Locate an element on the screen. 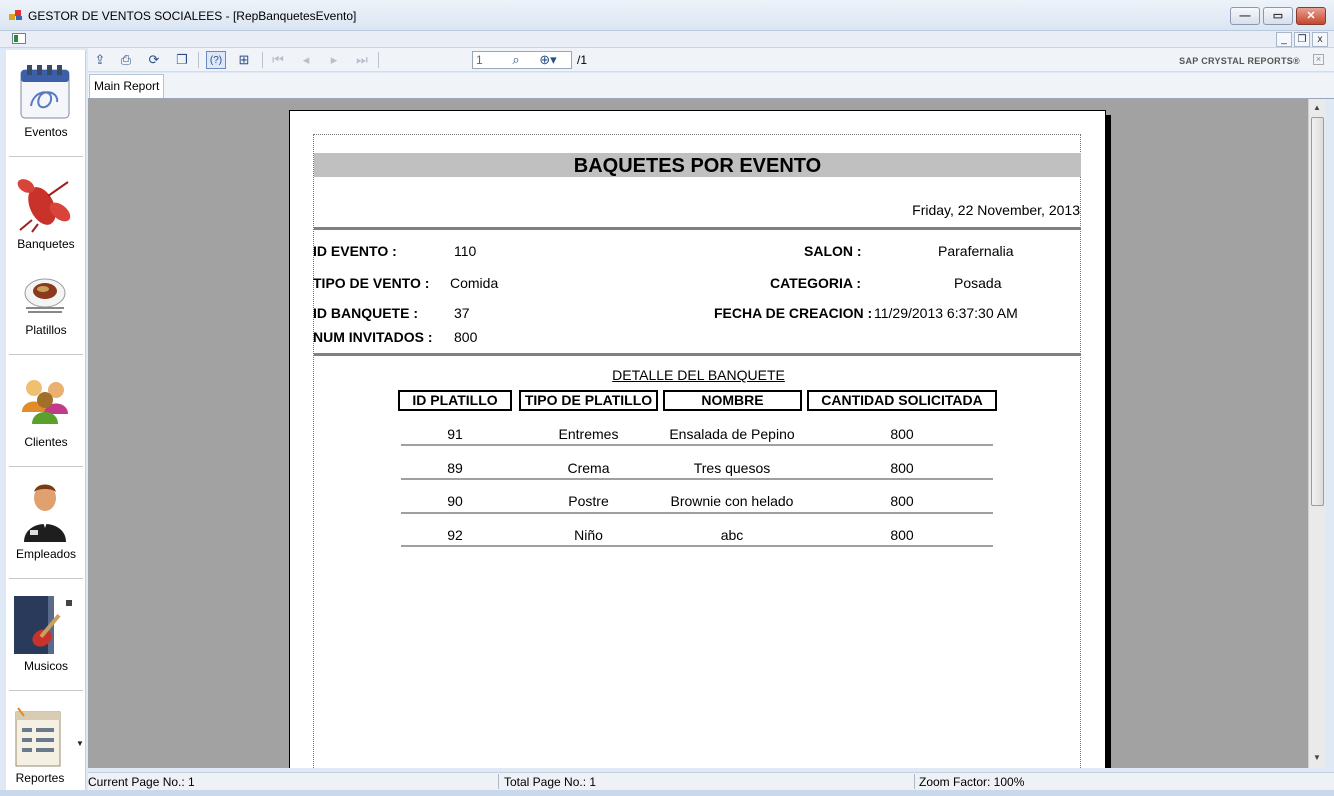  zoom-icon: ⊕▾ is located at coordinates (548, 60).